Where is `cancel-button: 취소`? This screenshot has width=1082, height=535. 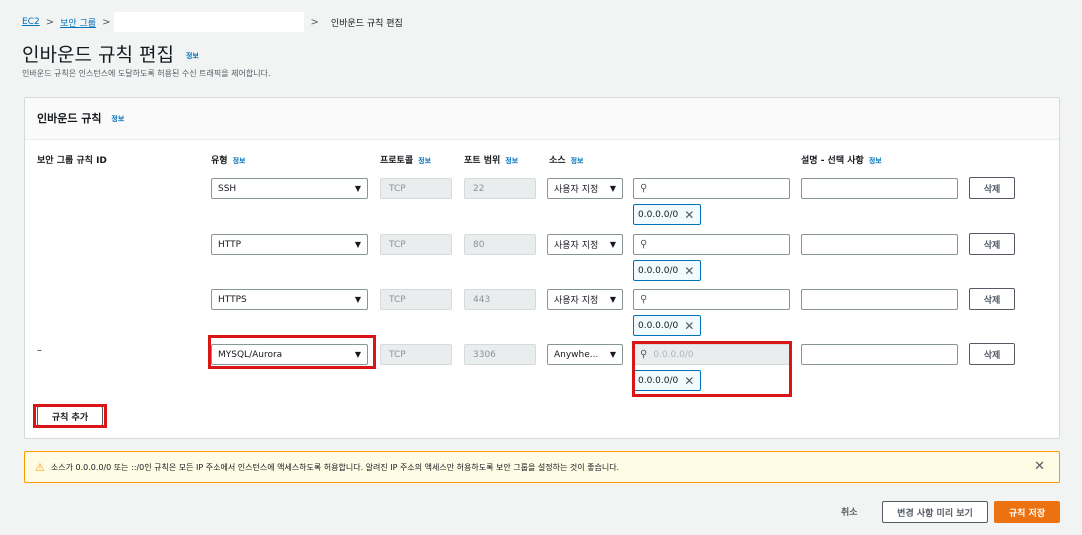
cancel-button: 취소 is located at coordinates (849, 511).